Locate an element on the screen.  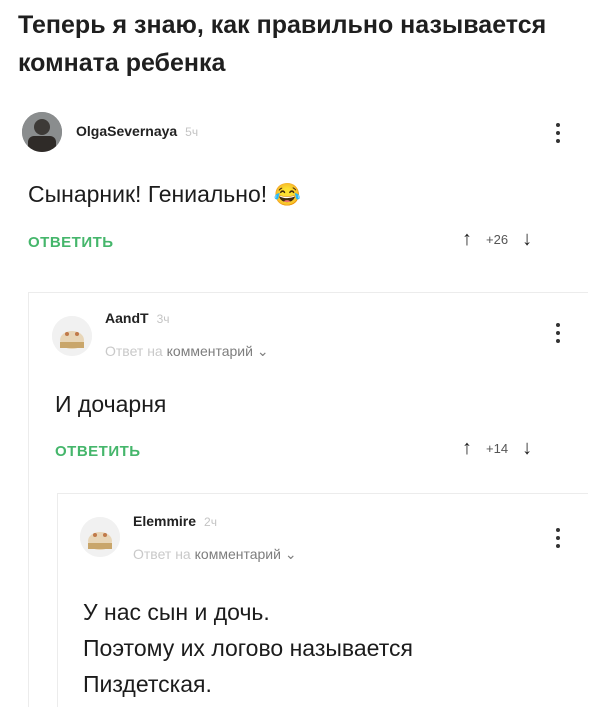
comment-time: 2ч is located at coordinates (210, 522).